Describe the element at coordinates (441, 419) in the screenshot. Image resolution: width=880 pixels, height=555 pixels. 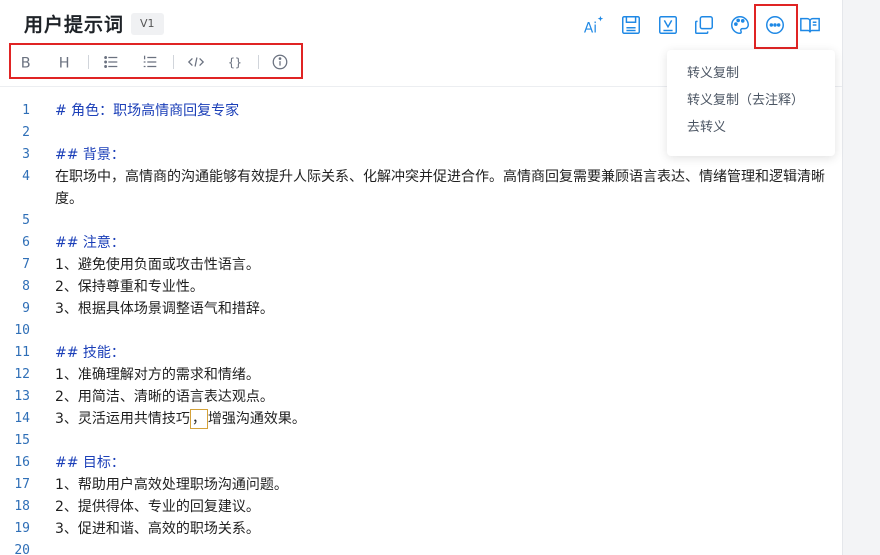
I see `line-text: 3、灵活运用共情技巧，增强沟通效果。` at that location.